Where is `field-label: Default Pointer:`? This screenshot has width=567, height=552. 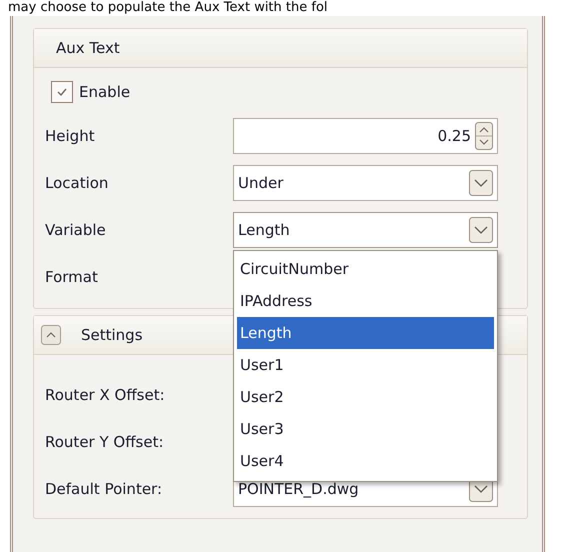
field-label: Default Pointer: is located at coordinates (104, 489).